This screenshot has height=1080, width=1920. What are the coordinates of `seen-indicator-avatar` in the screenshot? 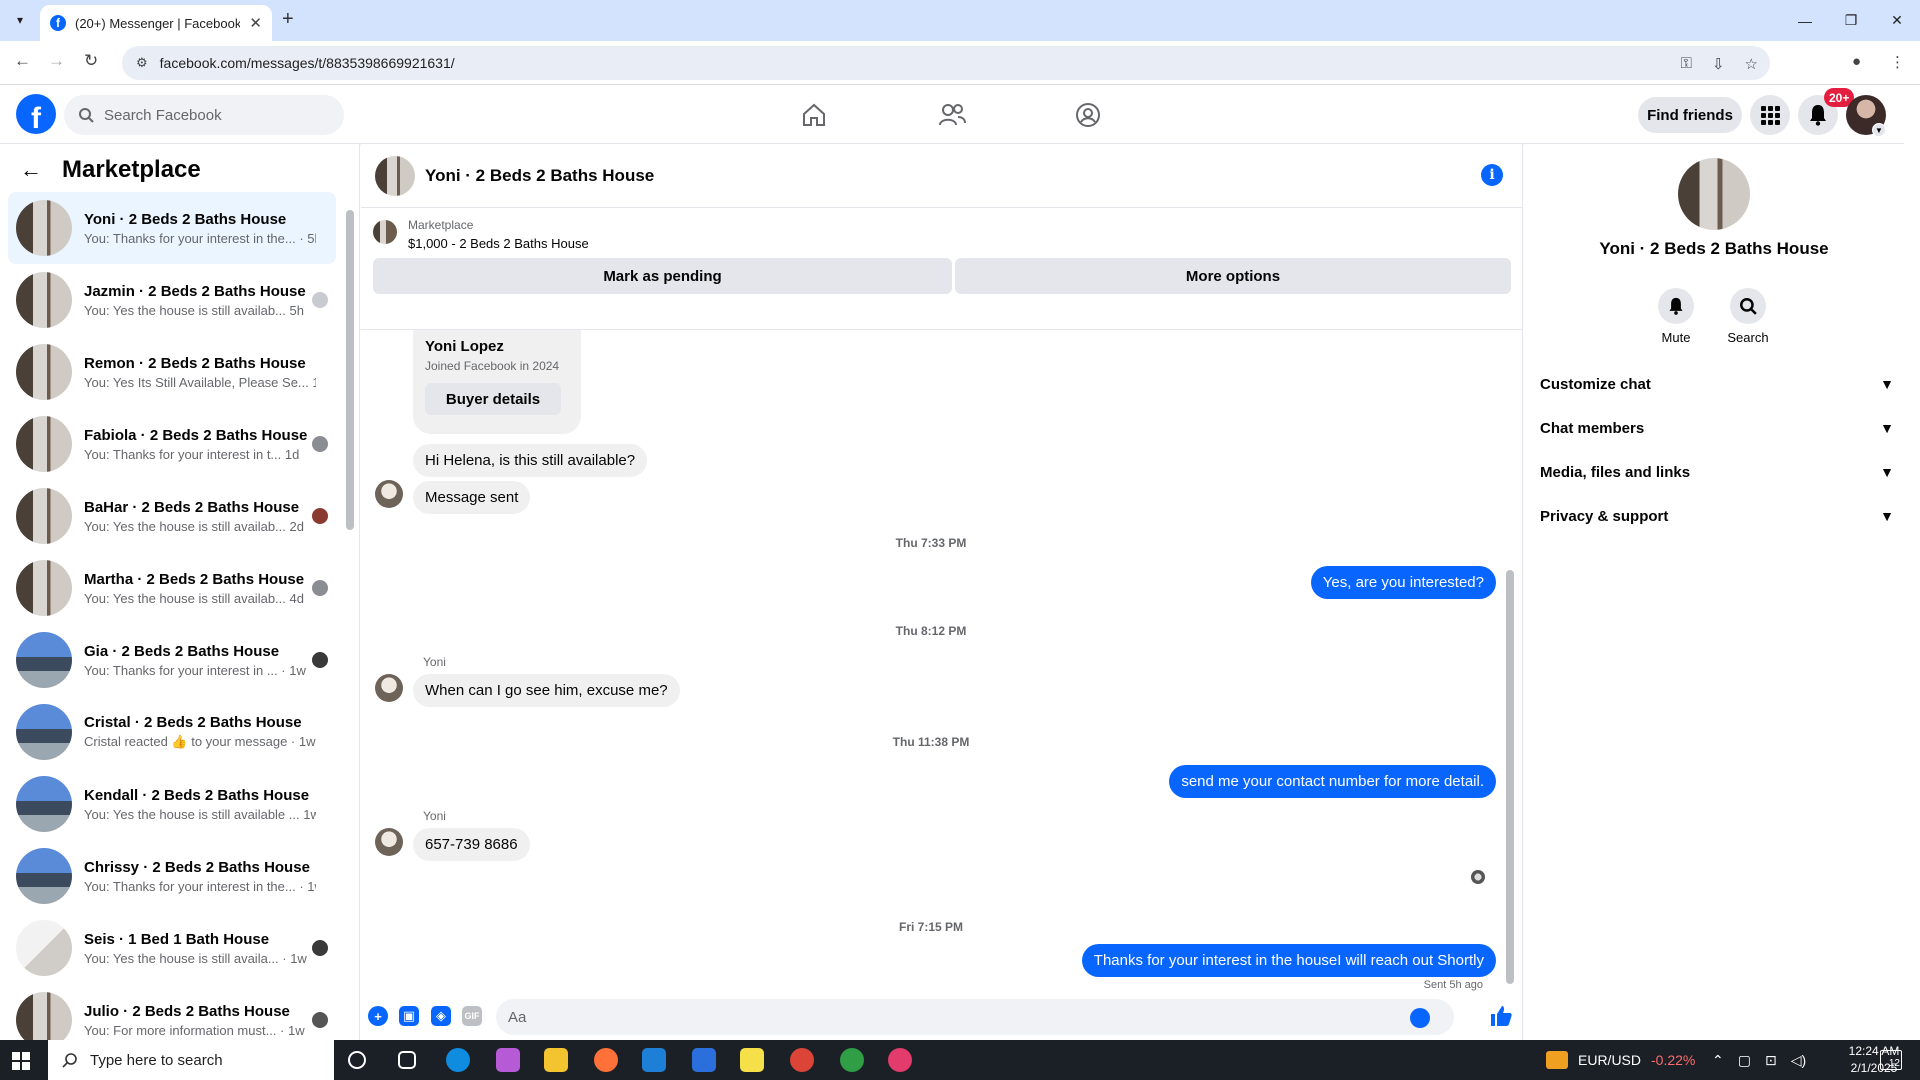 It's located at (1478, 877).